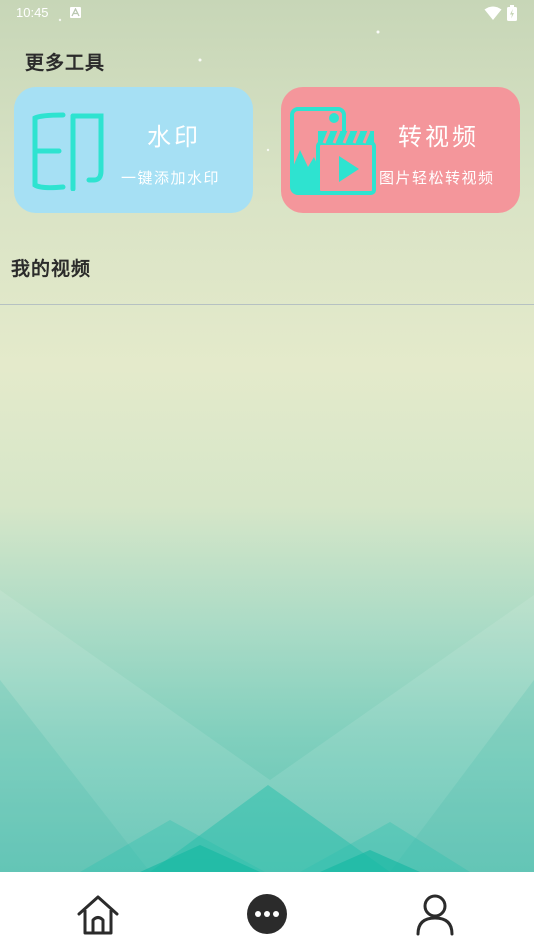 The height and width of the screenshot is (950, 534). What do you see at coordinates (267, 14) in the screenshot?
I see `status-bar: 10:45` at bounding box center [267, 14].